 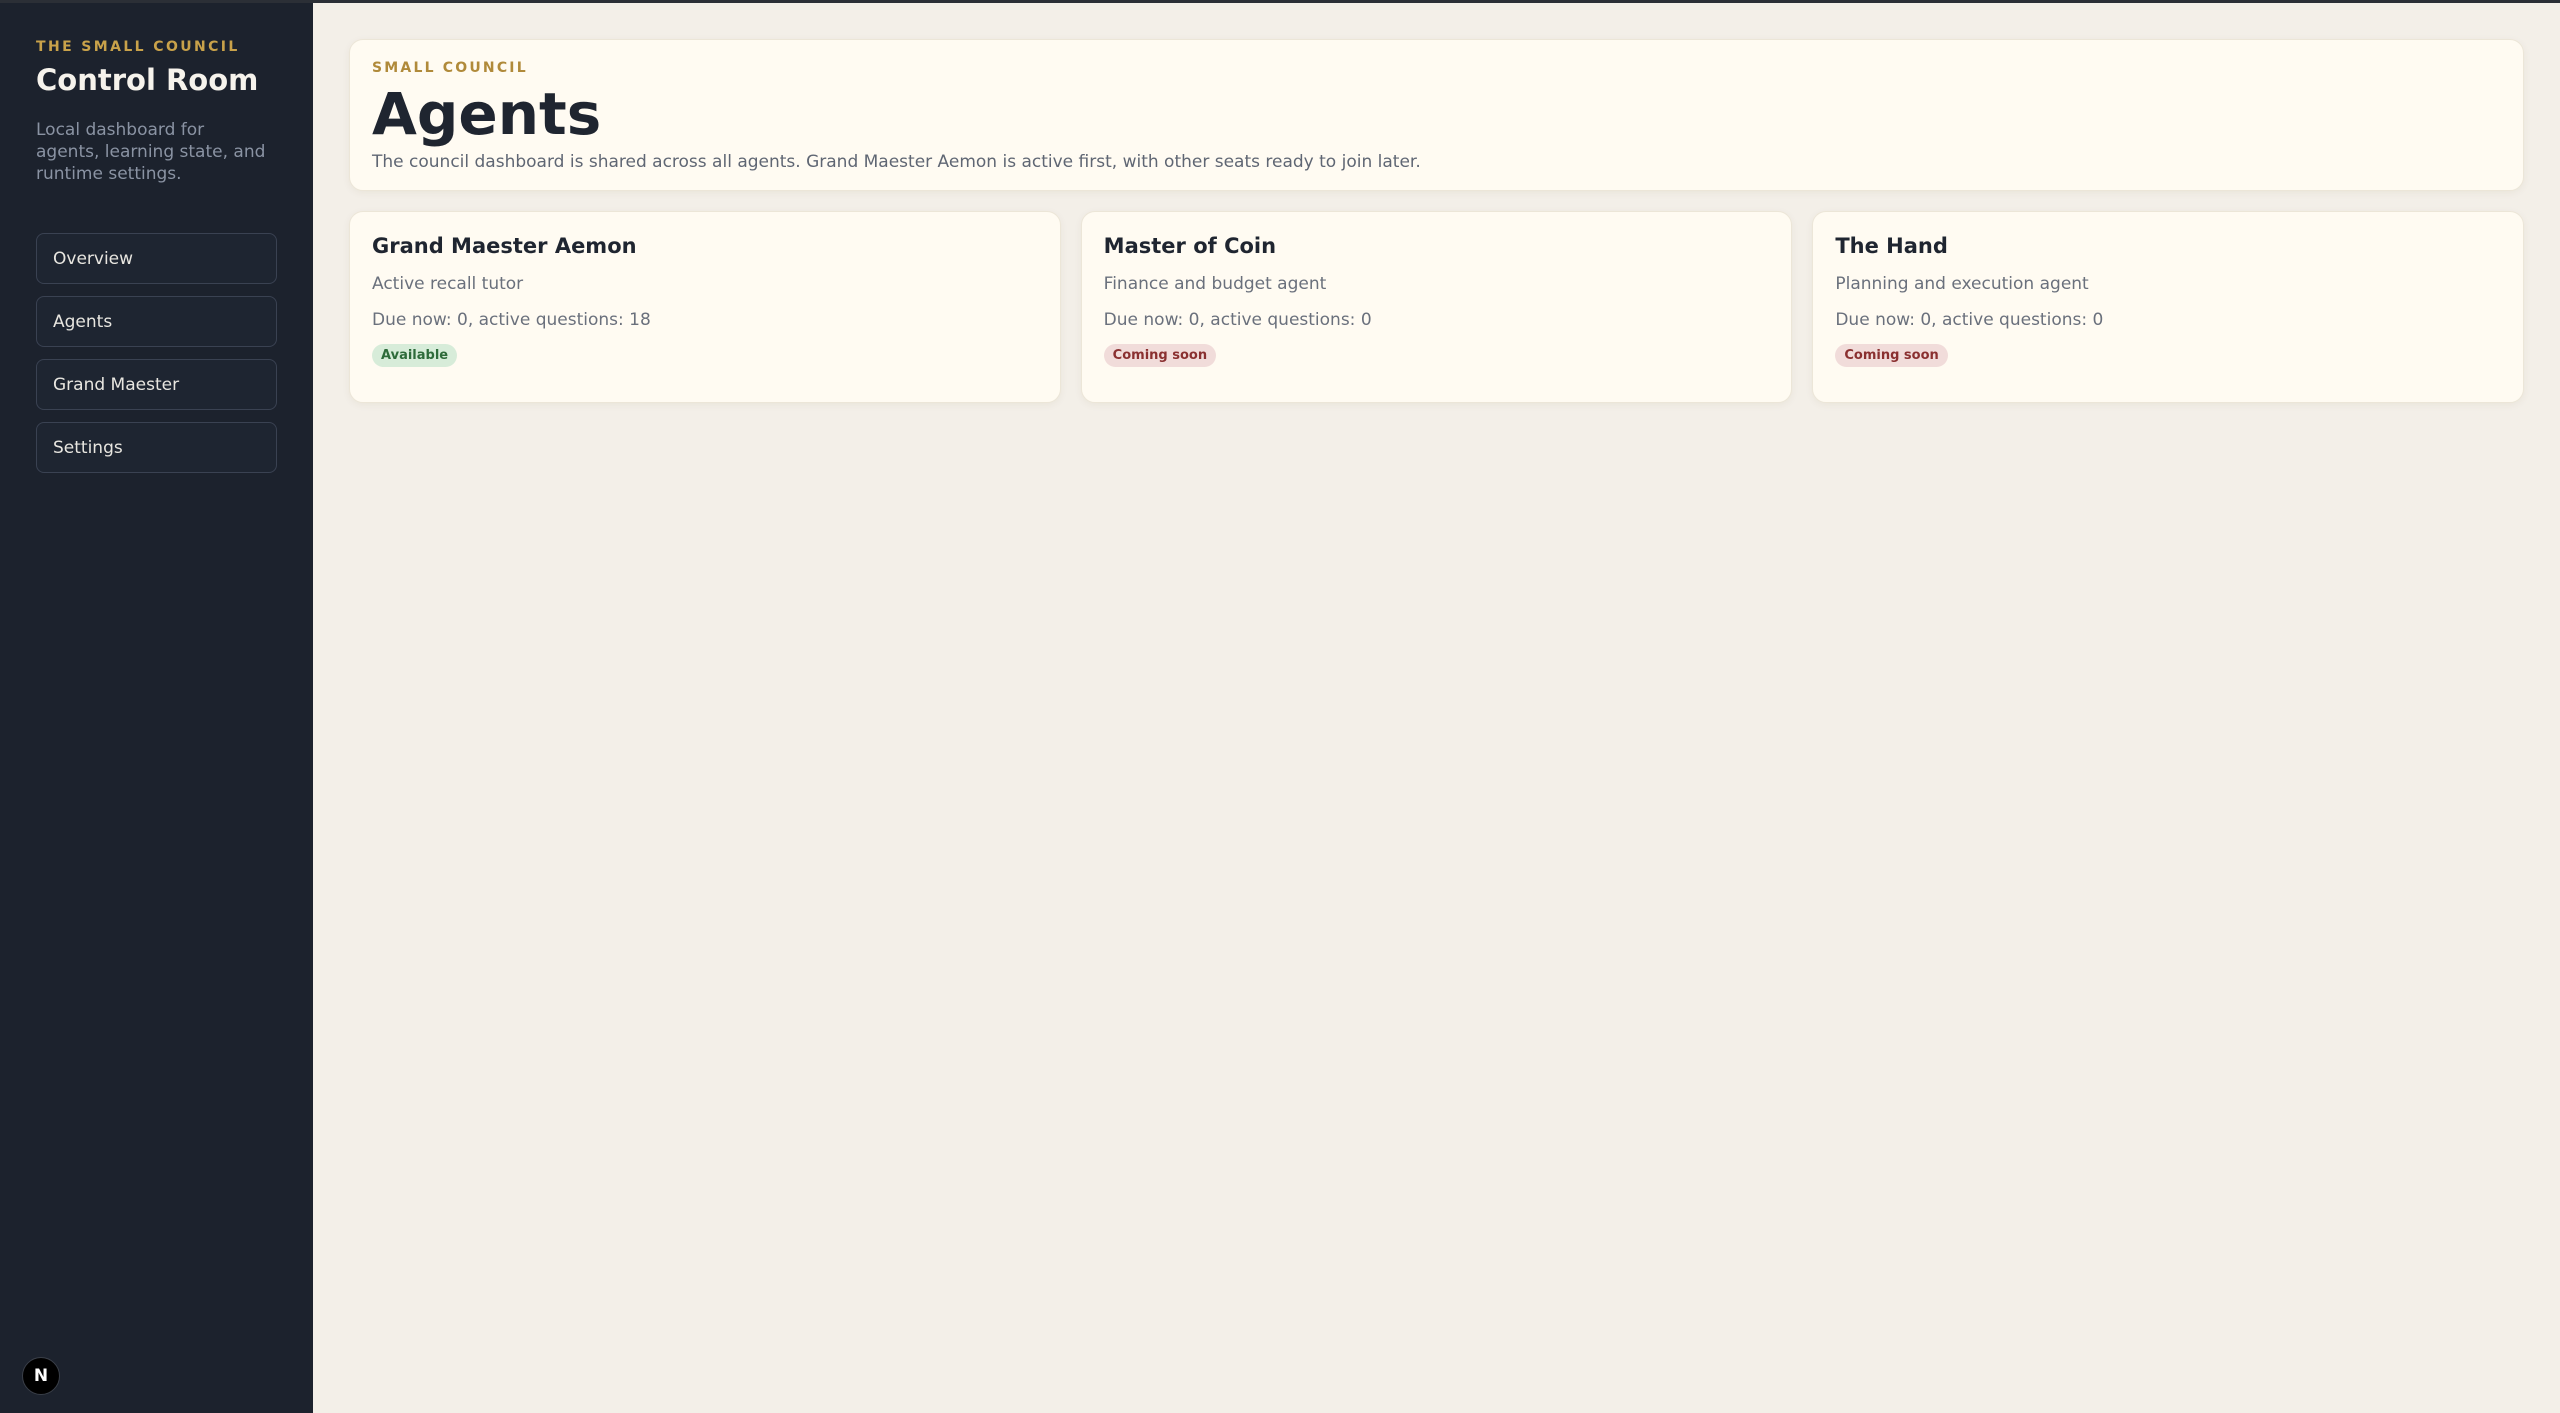 I want to click on agent-name: Grand Maester Aemon, so click(x=504, y=246).